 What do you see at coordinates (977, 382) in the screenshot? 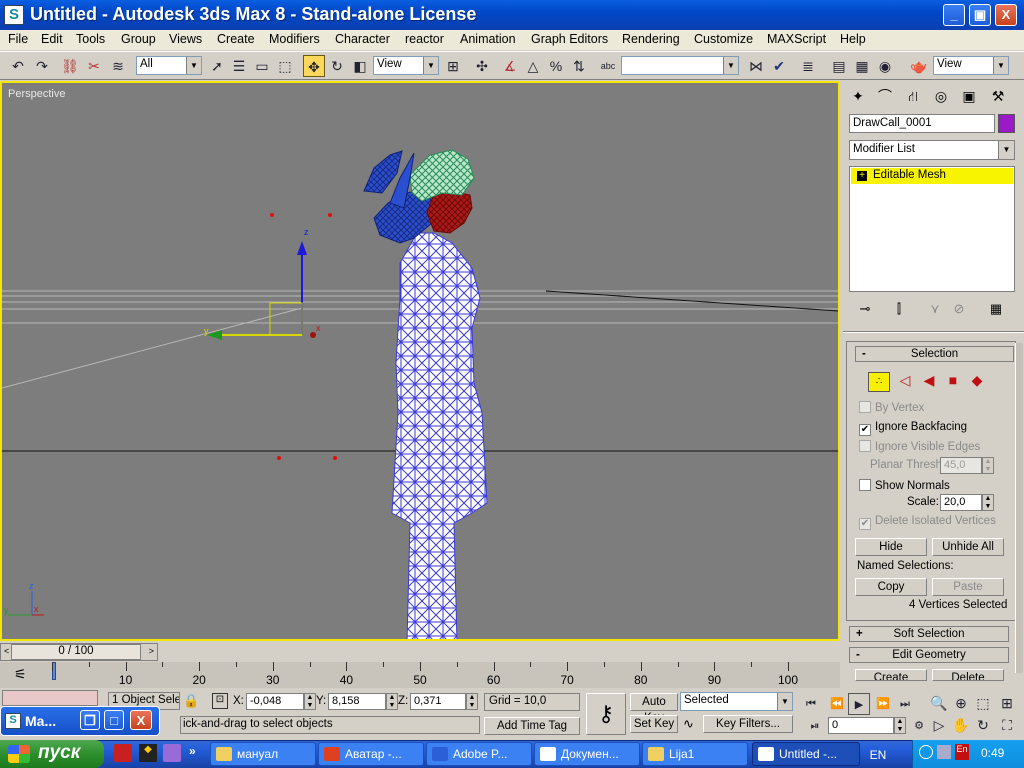
I see `element-mode-icon: ◆` at bounding box center [977, 382].